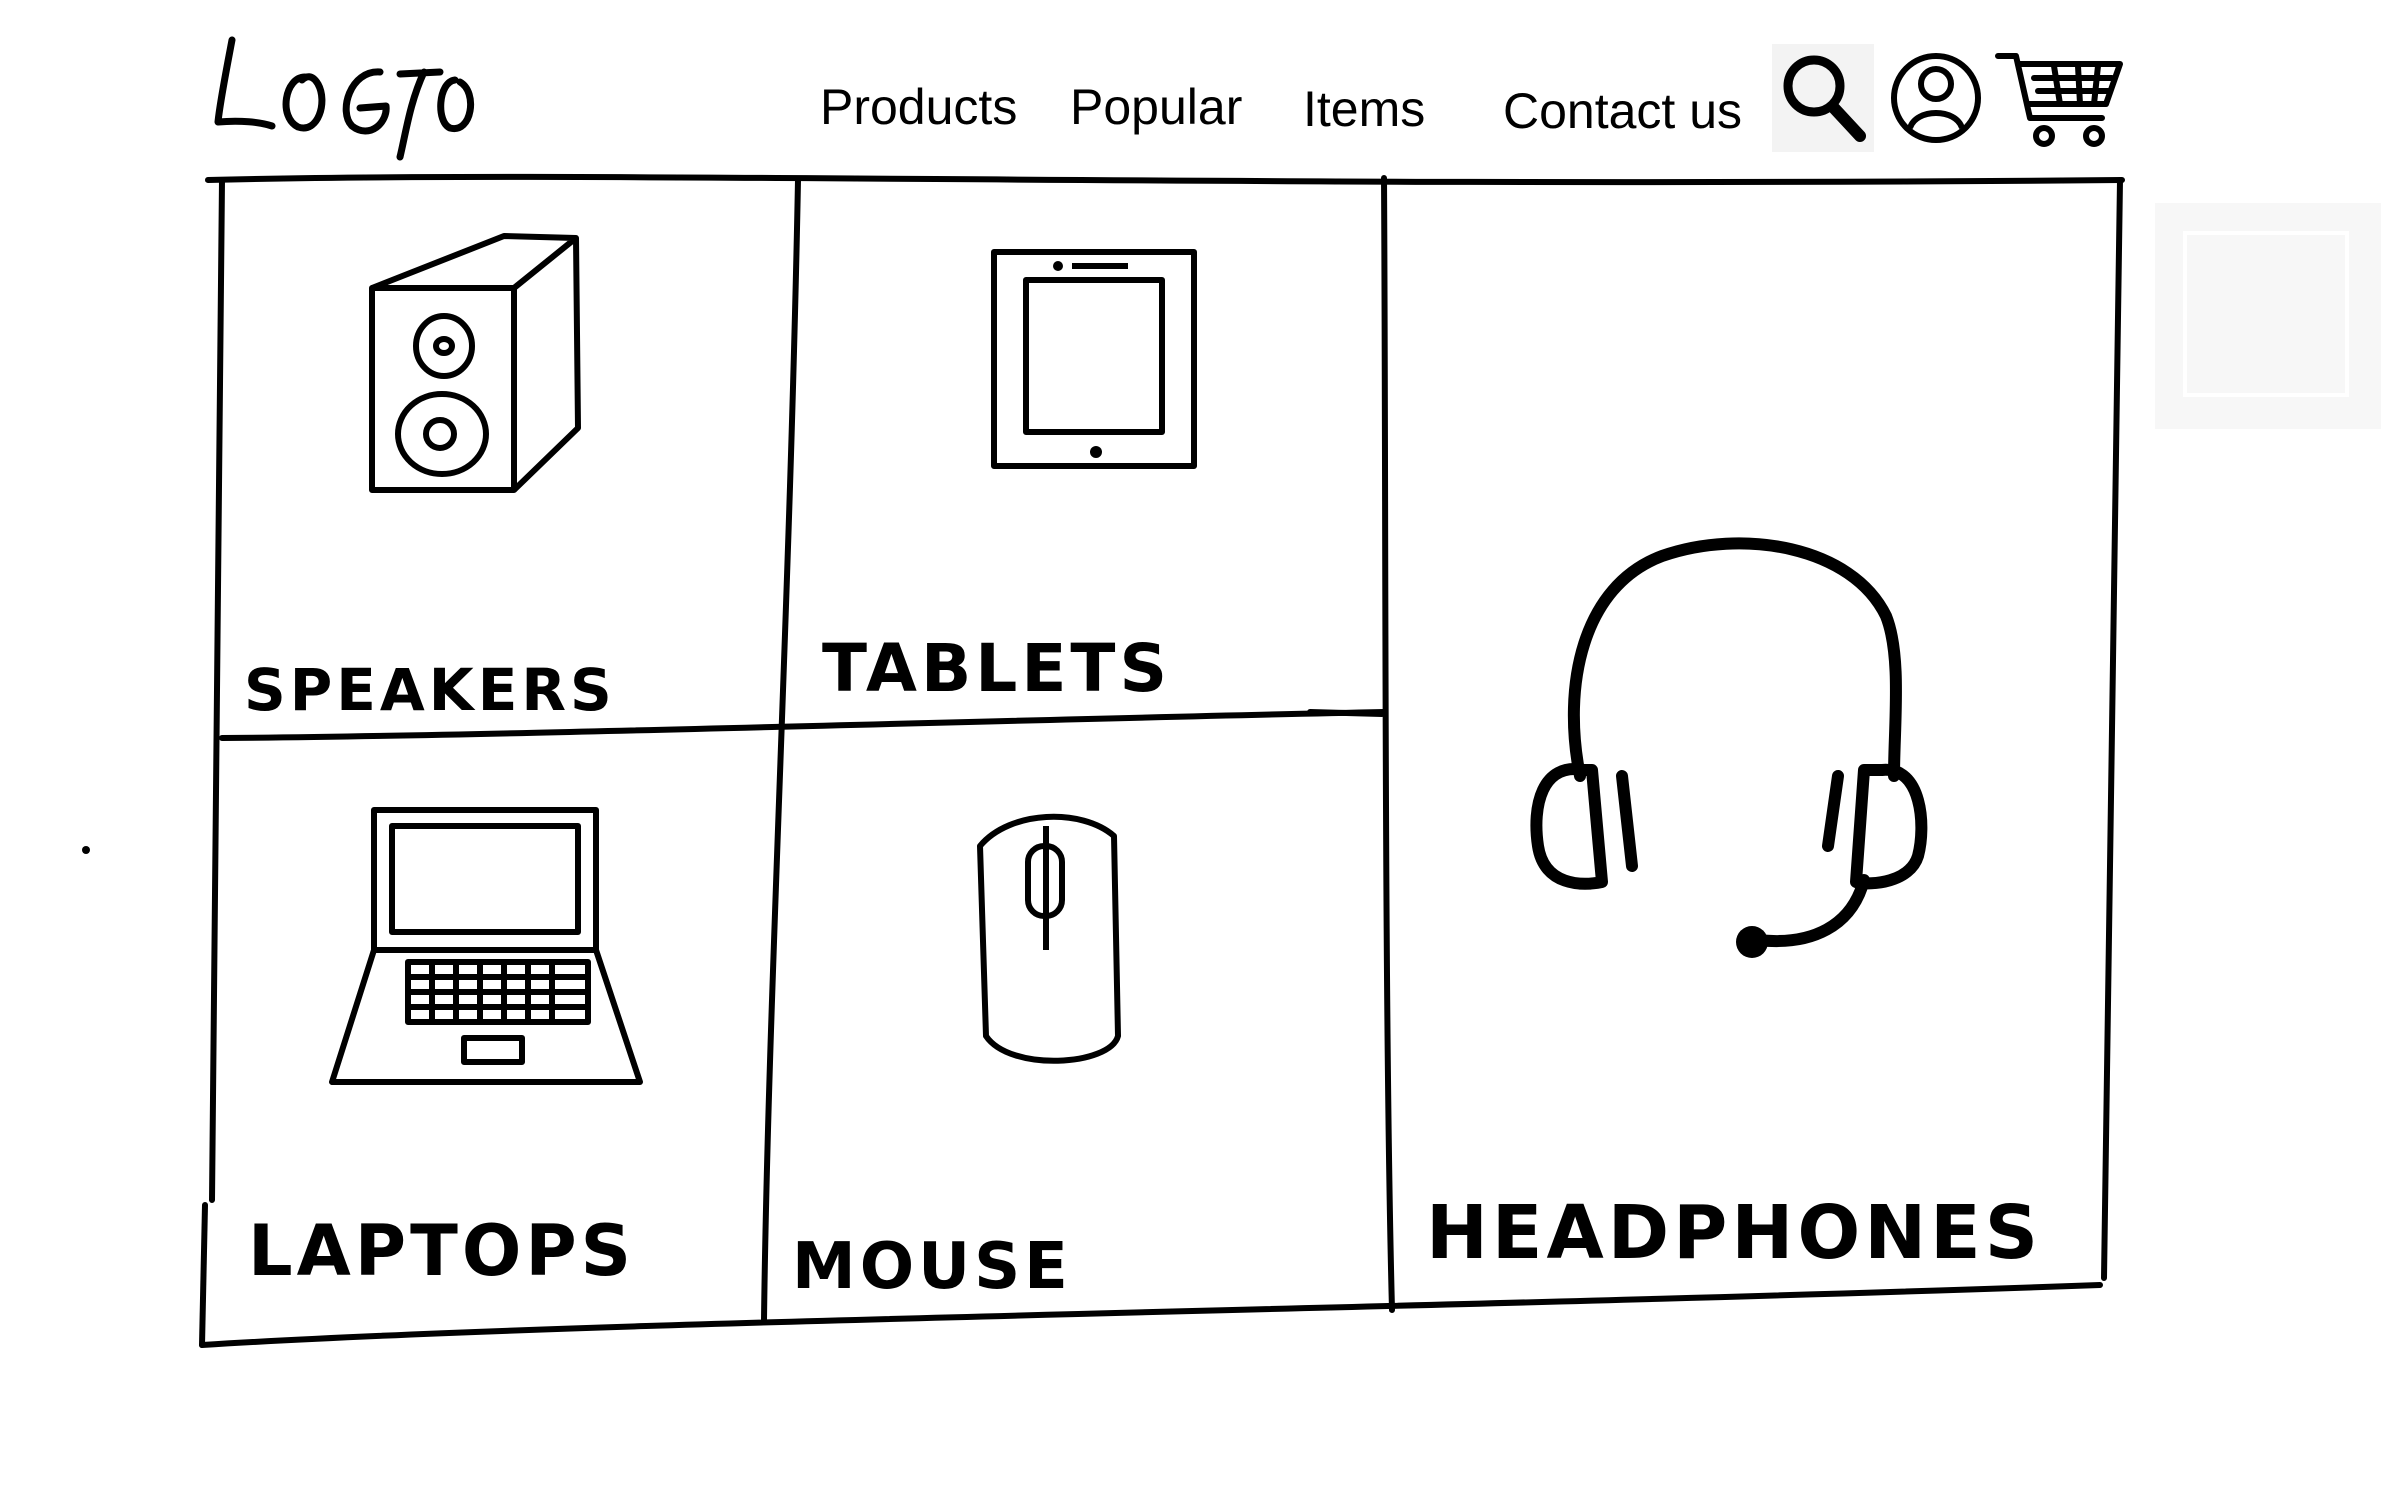  What do you see at coordinates (430, 690) in the screenshot?
I see `category-label: SPEAKERS` at bounding box center [430, 690].